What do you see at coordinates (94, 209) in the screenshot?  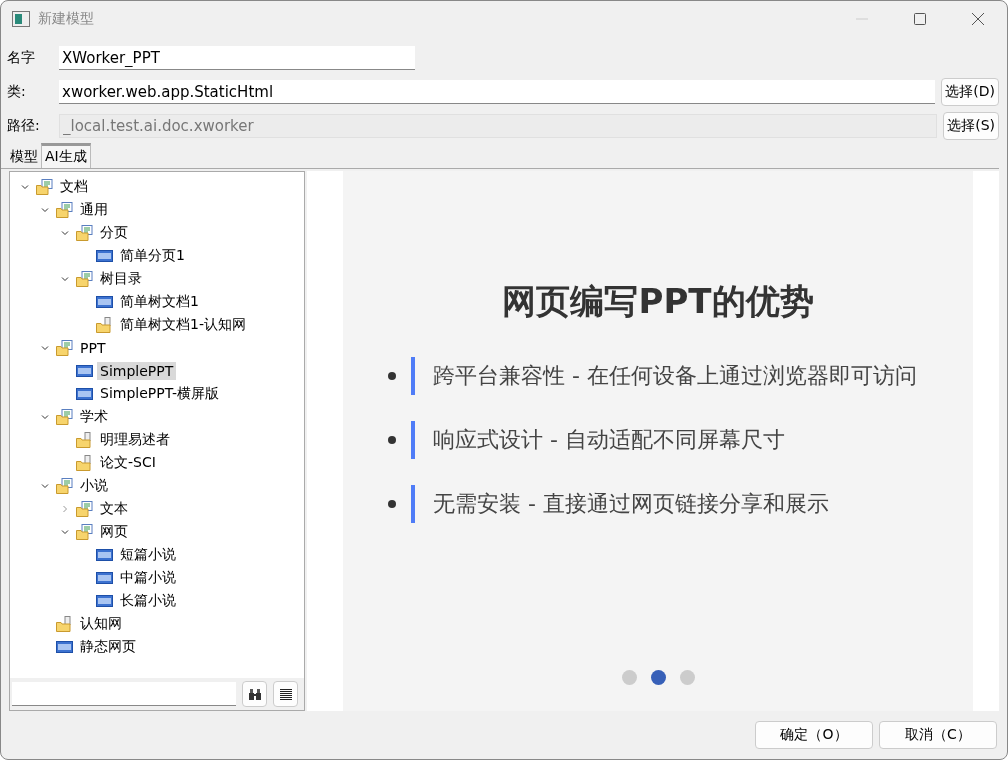 I see `tree-item: 通用` at bounding box center [94, 209].